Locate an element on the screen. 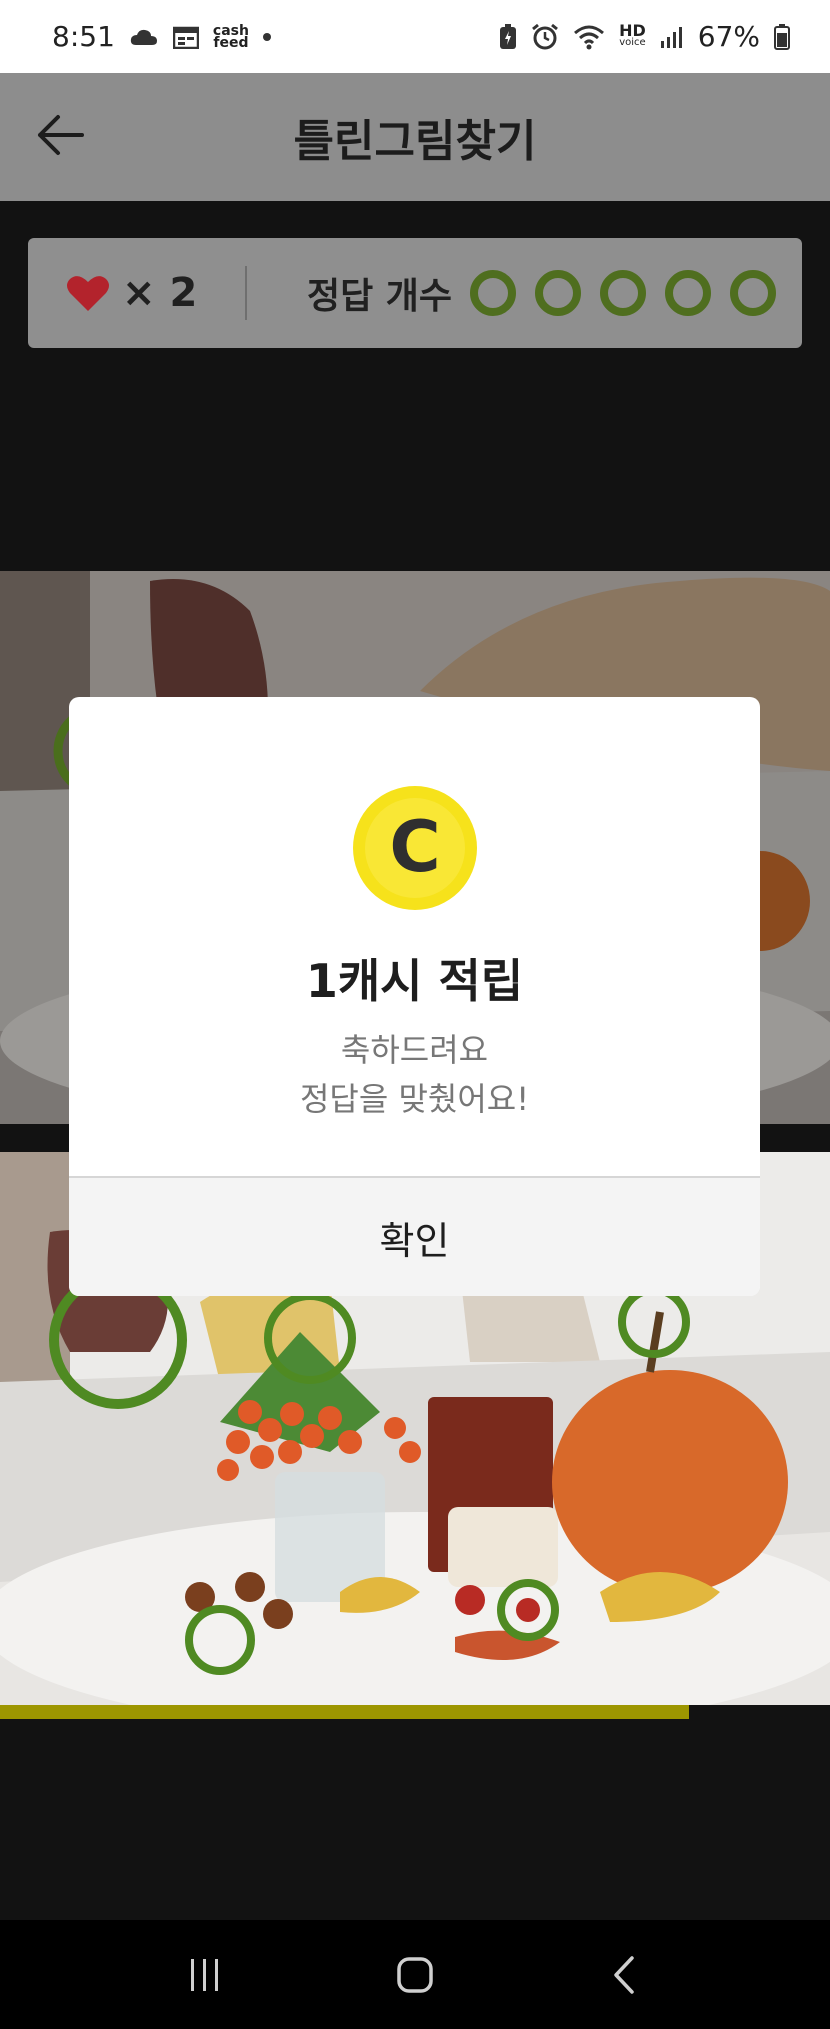 This screenshot has height=2029, width=830. recent-apps-icon is located at coordinates (204, 1974).